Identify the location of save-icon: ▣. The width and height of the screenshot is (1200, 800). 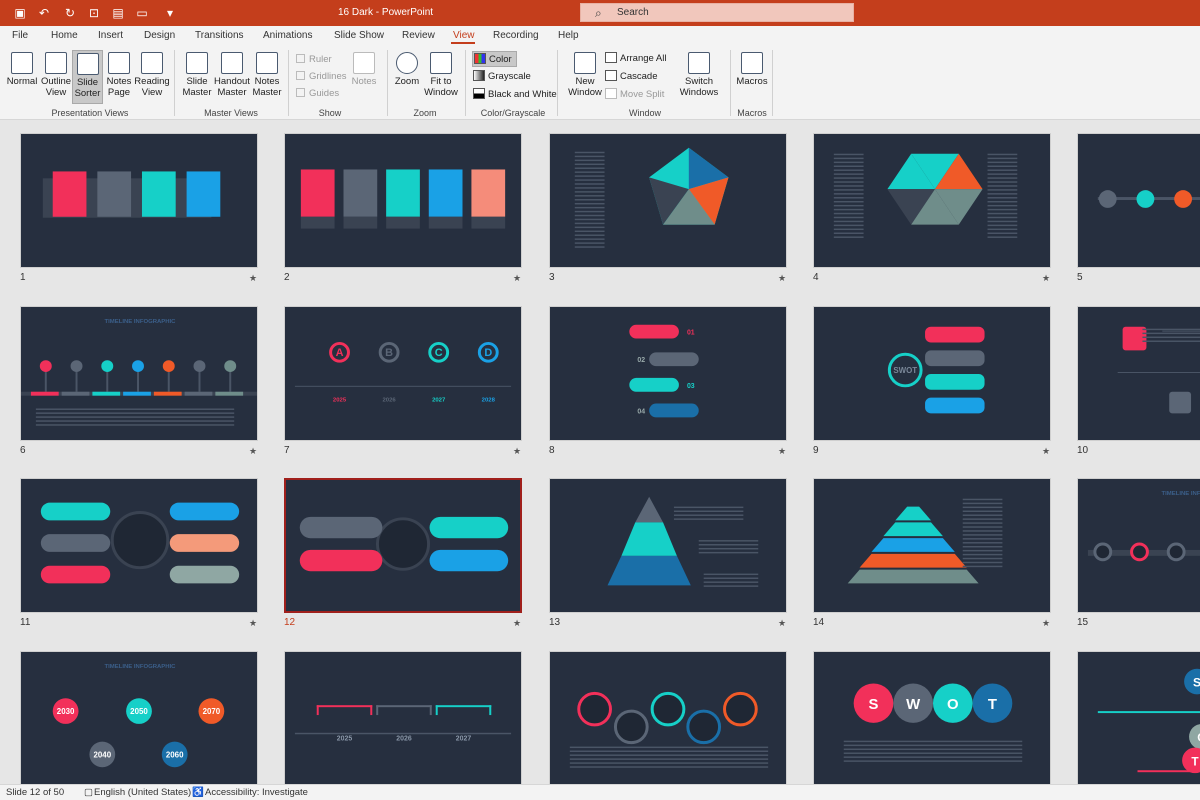
(20, 13).